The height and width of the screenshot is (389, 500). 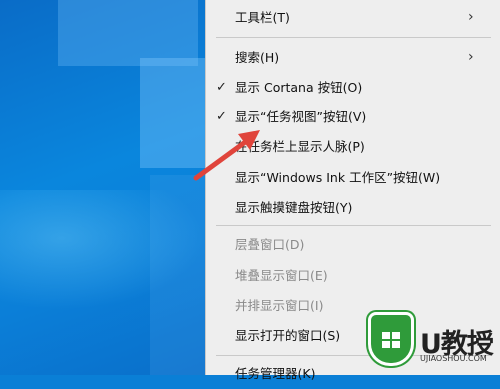 I want to click on wallpaper-glow, so click(x=102, y=250).